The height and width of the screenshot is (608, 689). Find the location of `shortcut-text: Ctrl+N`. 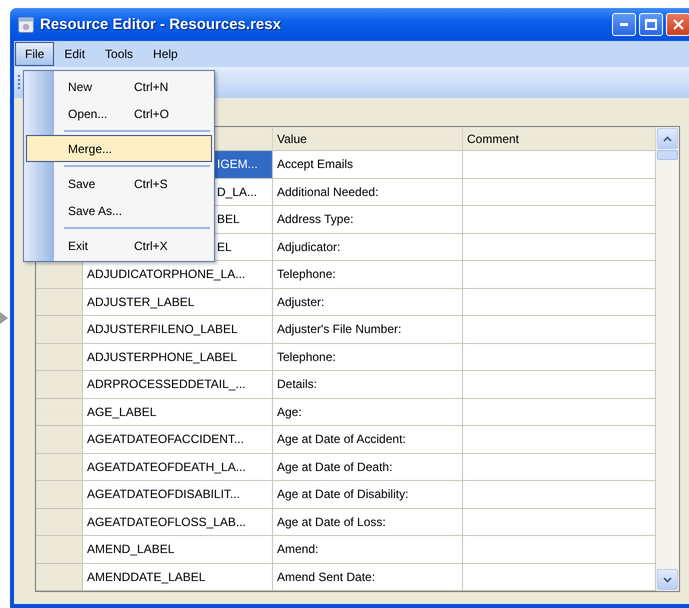

shortcut-text: Ctrl+N is located at coordinates (151, 87).